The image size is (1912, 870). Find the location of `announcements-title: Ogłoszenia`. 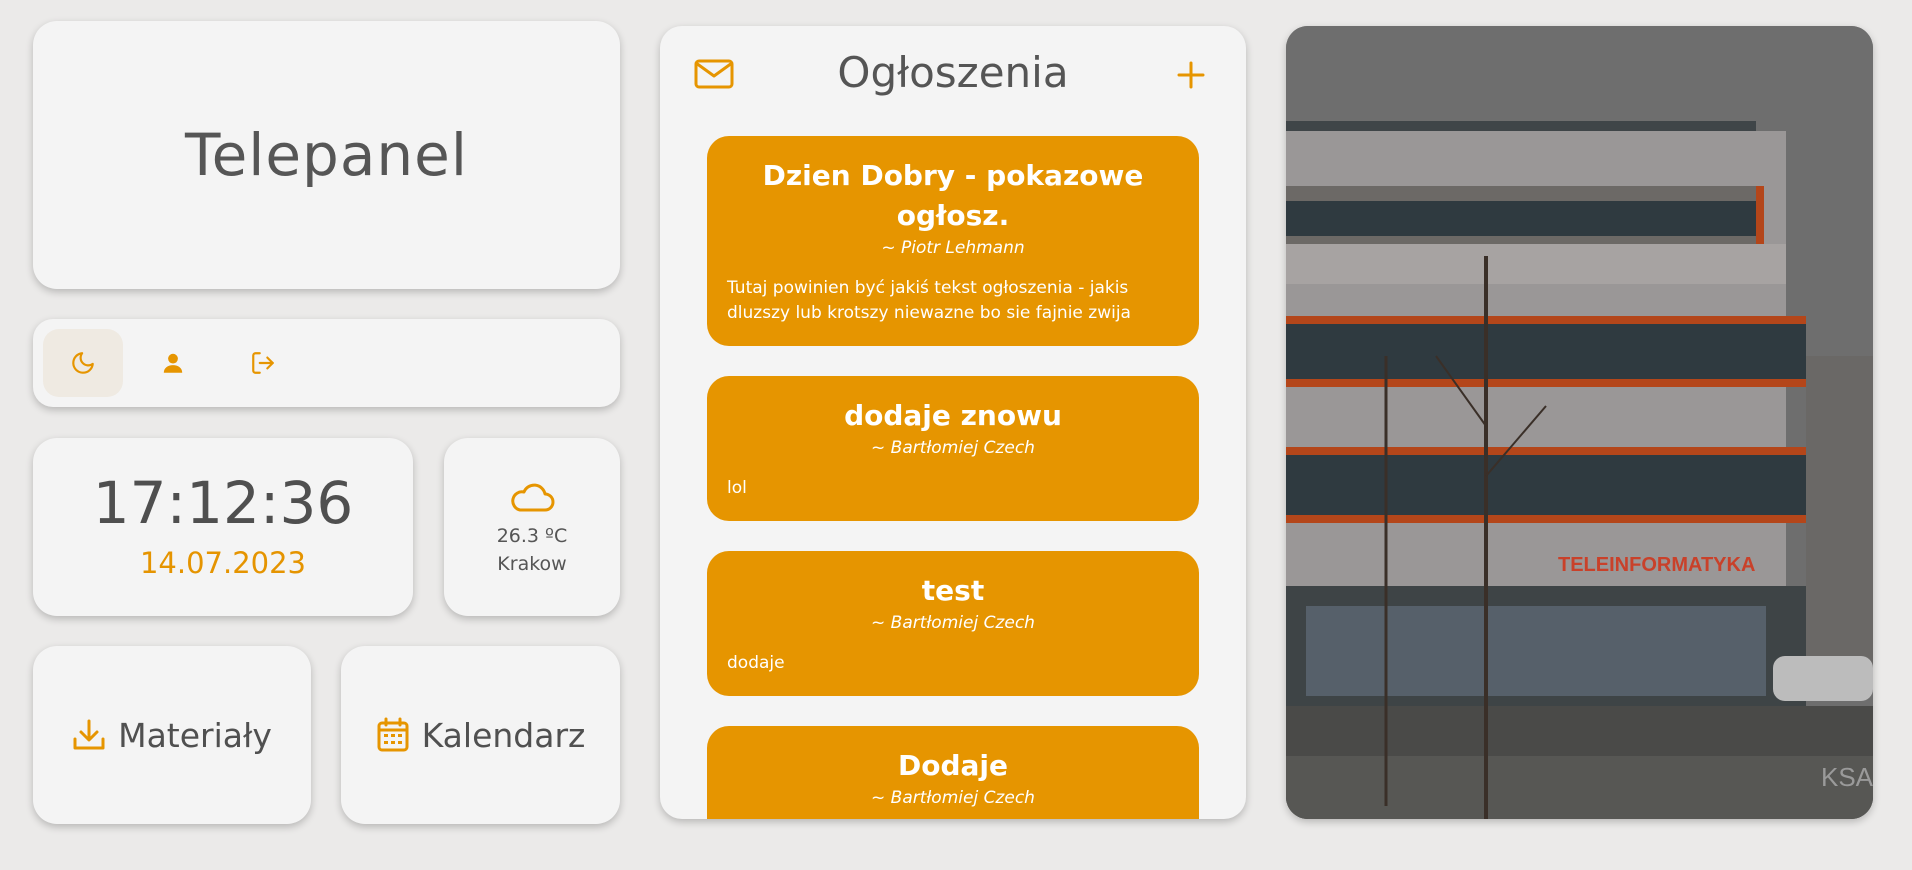

announcements-title: Ogłoszenia is located at coordinates (953, 72).